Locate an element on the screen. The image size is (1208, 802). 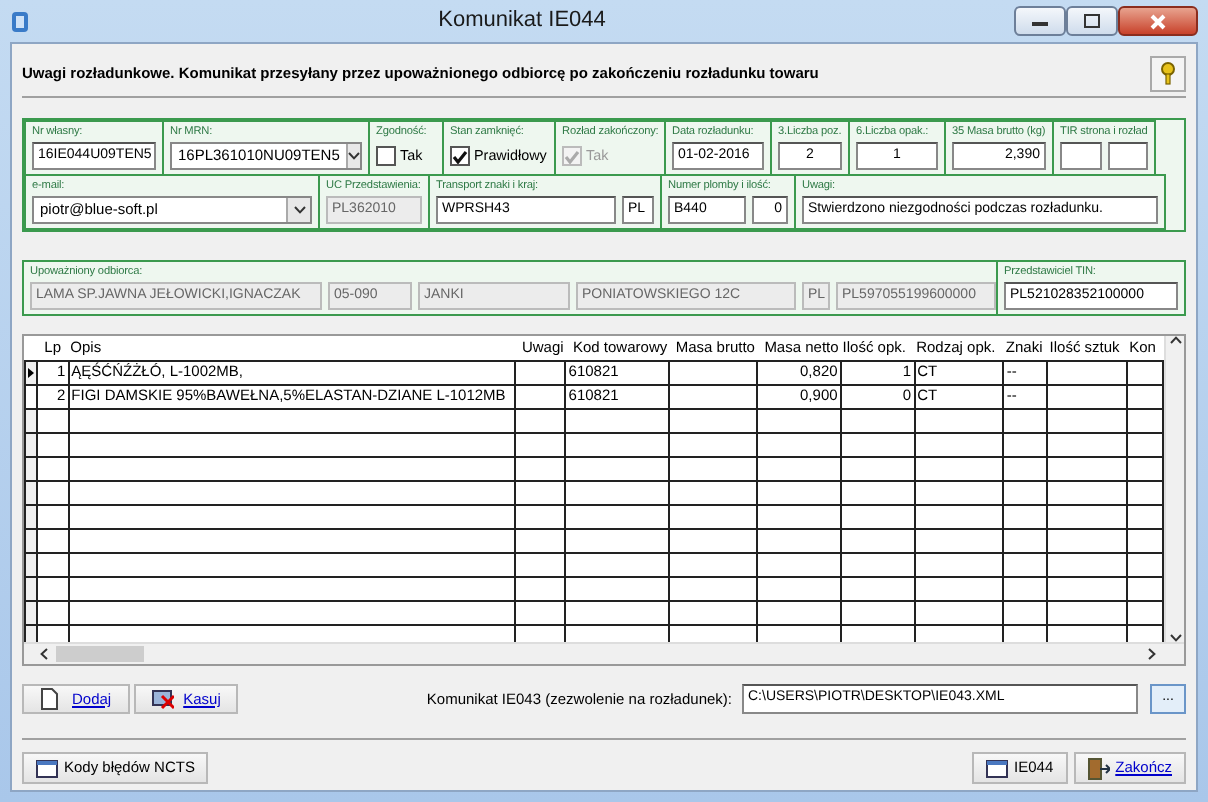
key-icon is located at coordinates (1168, 73).